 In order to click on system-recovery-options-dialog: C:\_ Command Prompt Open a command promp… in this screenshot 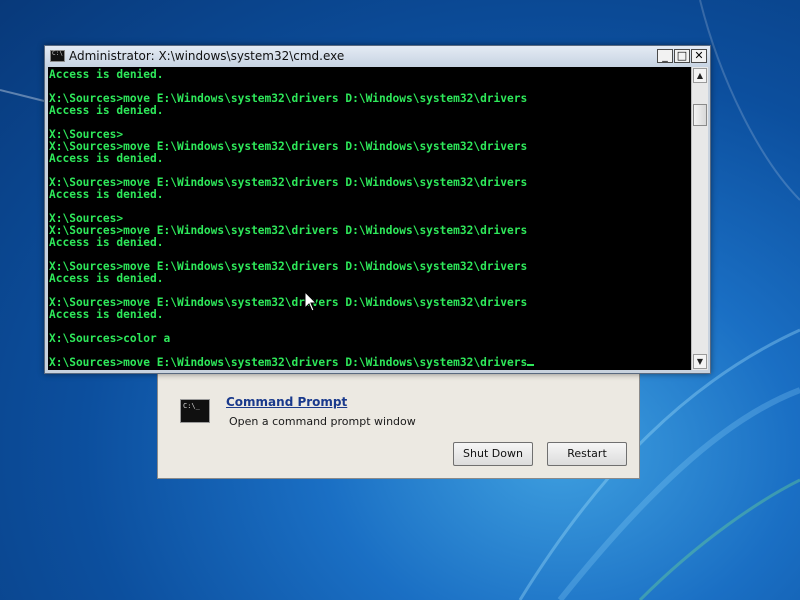, I will do `click(398, 423)`.